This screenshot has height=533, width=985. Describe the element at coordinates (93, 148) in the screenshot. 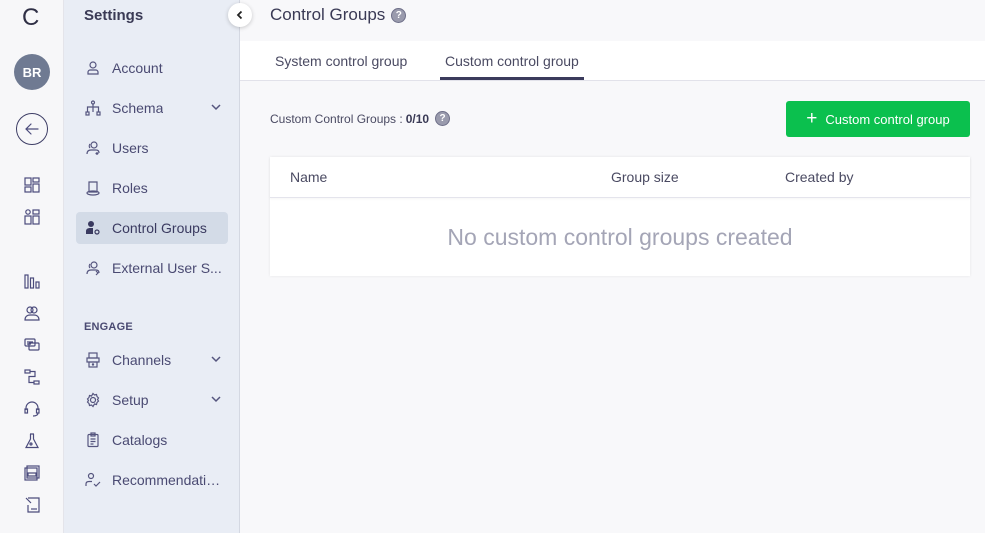

I see `users-icon` at that location.